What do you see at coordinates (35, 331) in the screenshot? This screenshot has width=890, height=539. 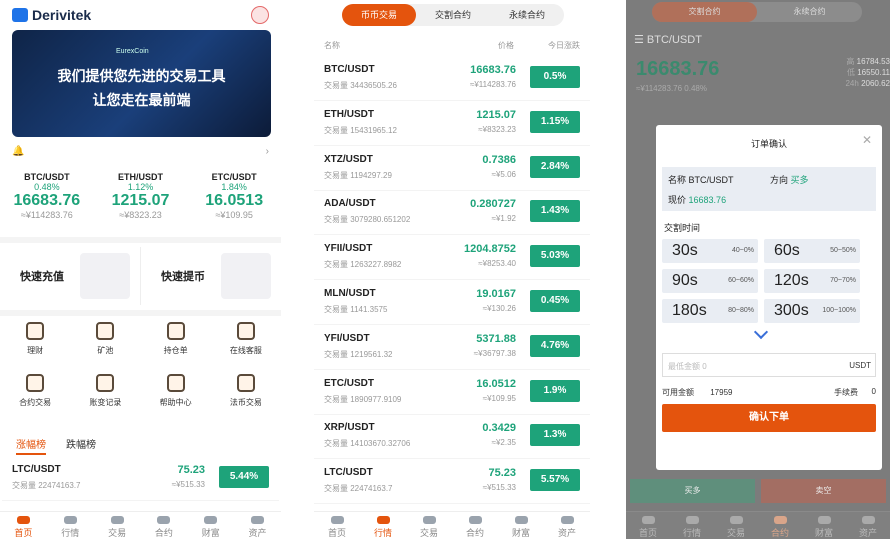 I see `coin-stack-icon` at bounding box center [35, 331].